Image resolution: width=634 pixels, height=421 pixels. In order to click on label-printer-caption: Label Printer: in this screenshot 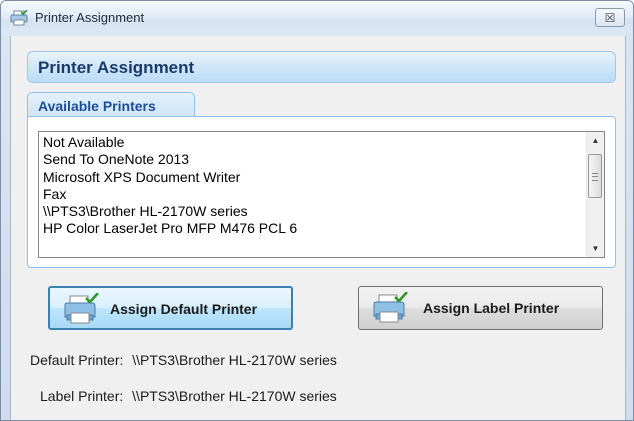, I will do `click(82, 396)`.